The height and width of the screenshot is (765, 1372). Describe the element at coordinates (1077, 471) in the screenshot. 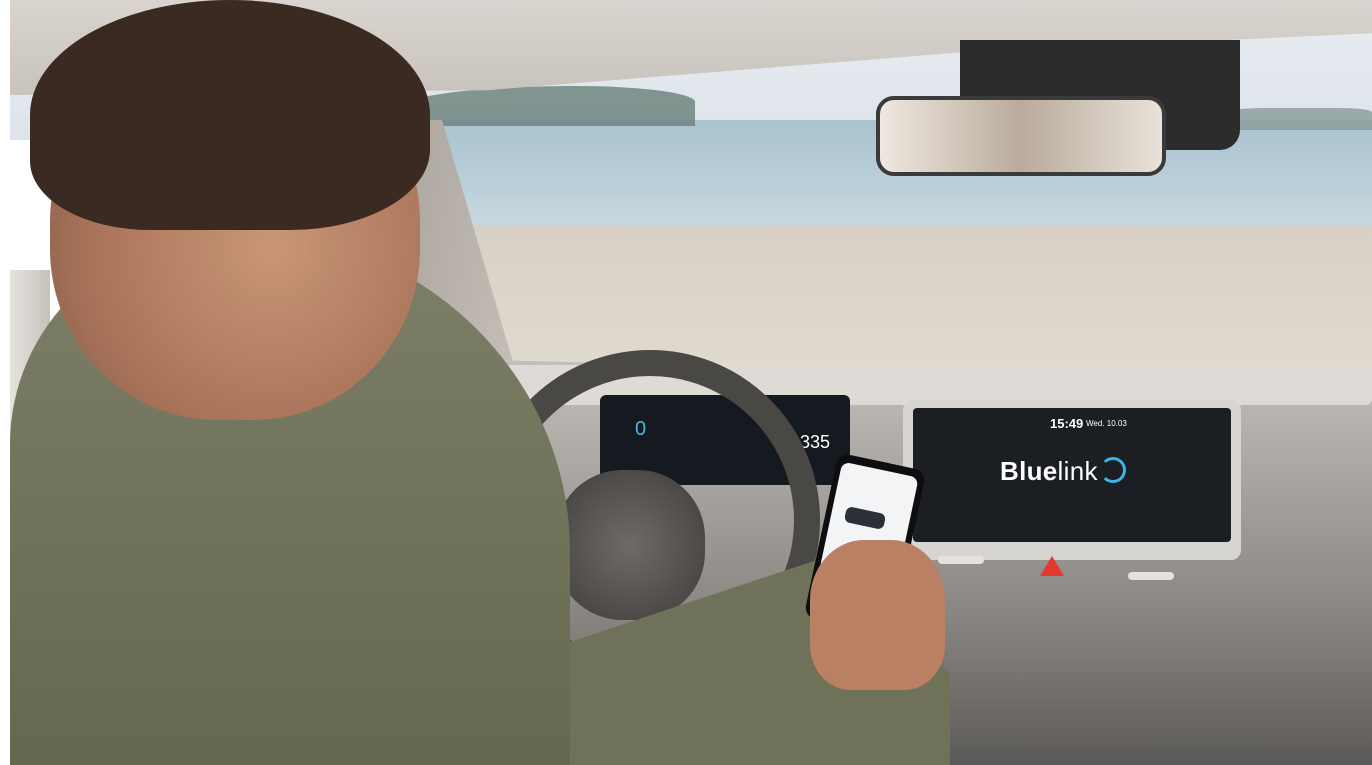

I see `logo-light-text: link` at that location.